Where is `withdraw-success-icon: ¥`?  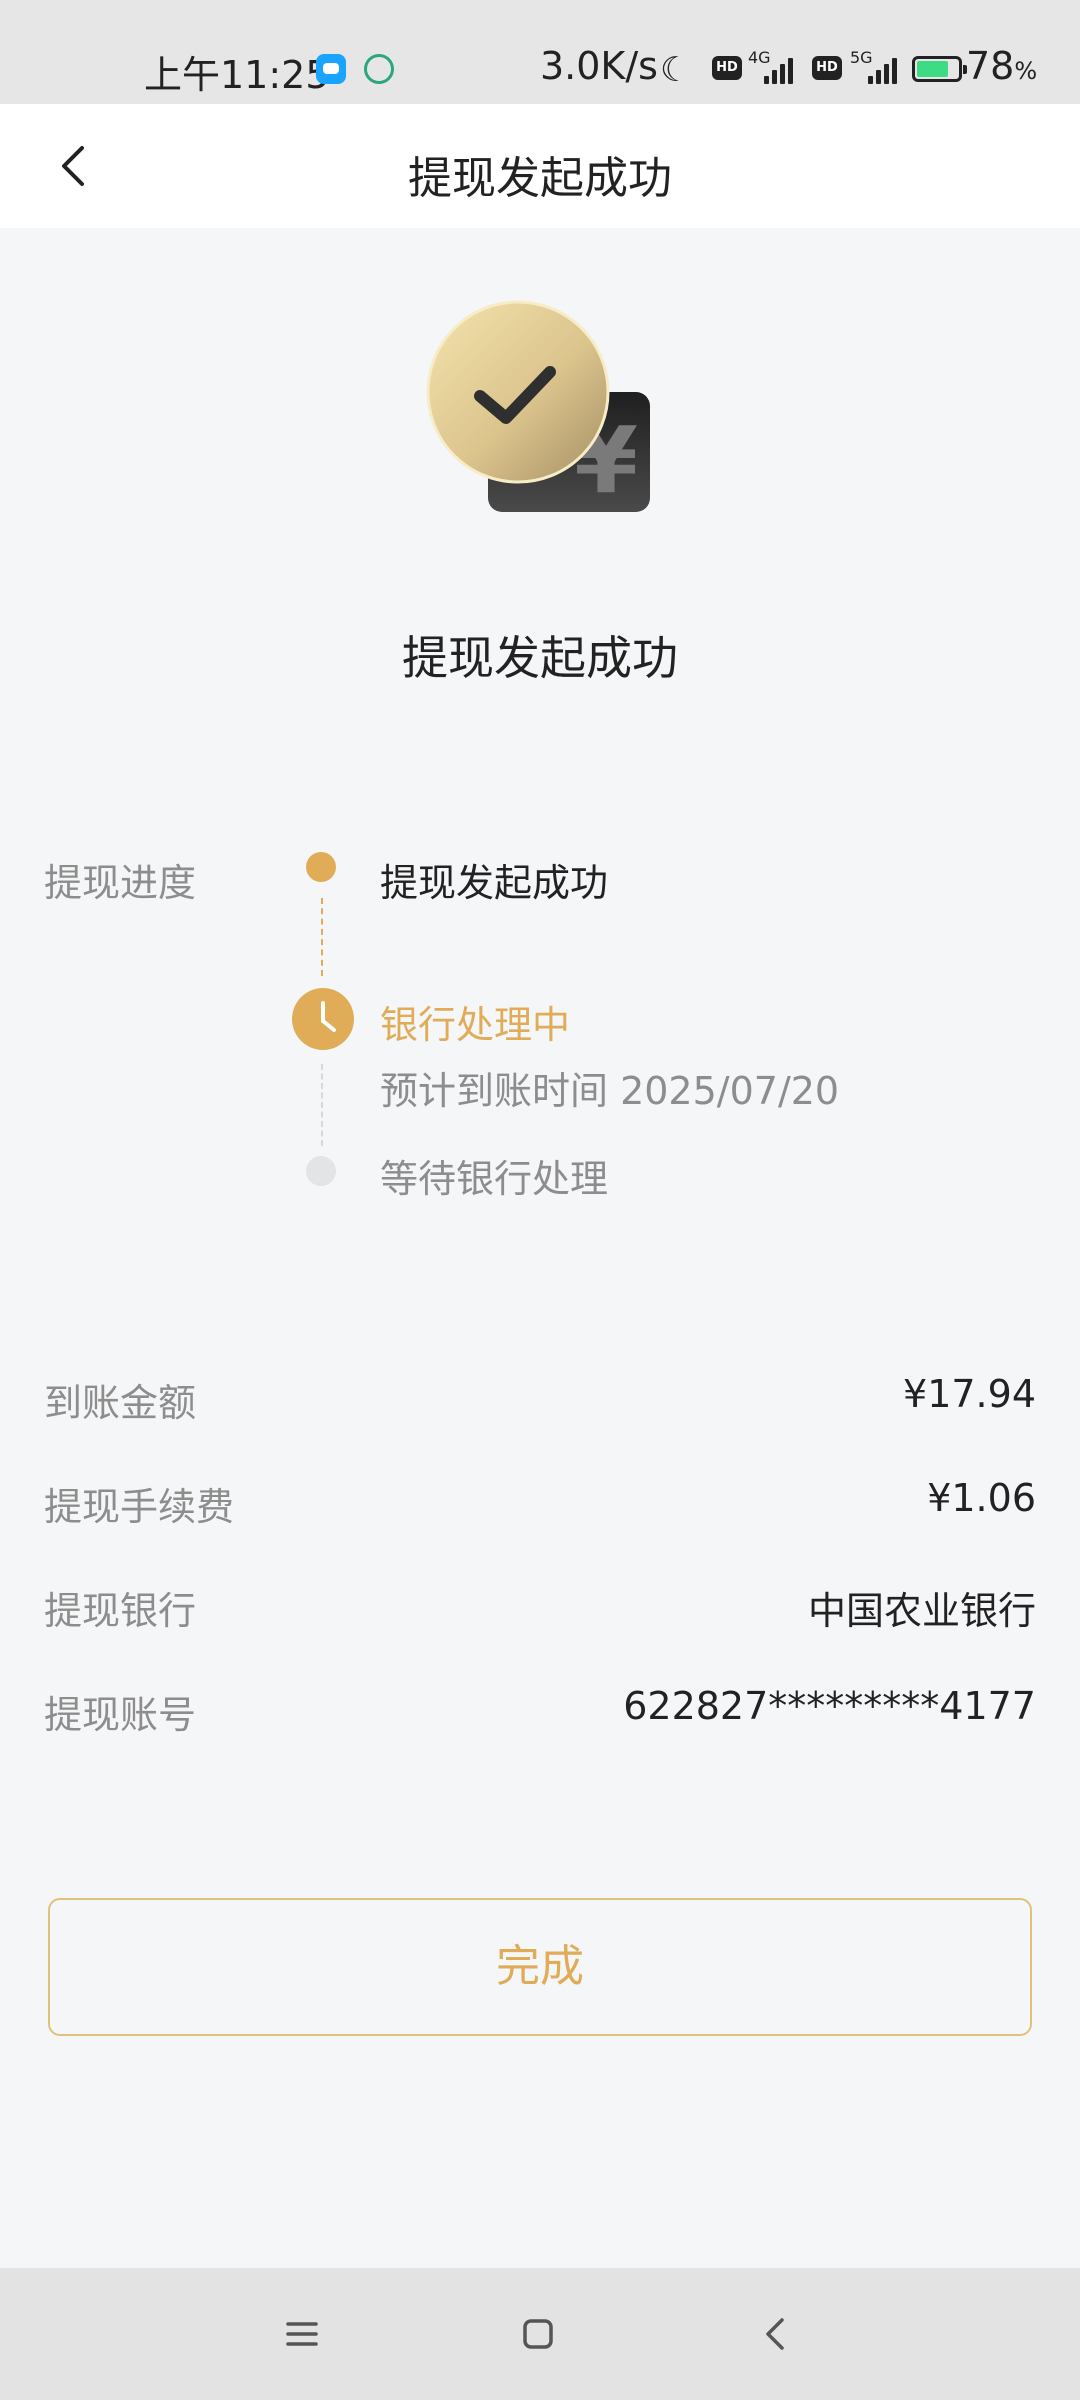 withdraw-success-icon: ¥ is located at coordinates (542, 411).